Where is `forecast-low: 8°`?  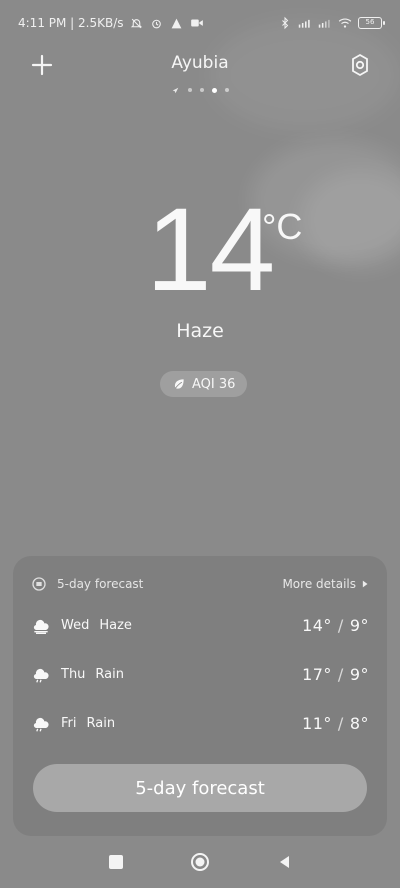 forecast-low: 8° is located at coordinates (359, 723).